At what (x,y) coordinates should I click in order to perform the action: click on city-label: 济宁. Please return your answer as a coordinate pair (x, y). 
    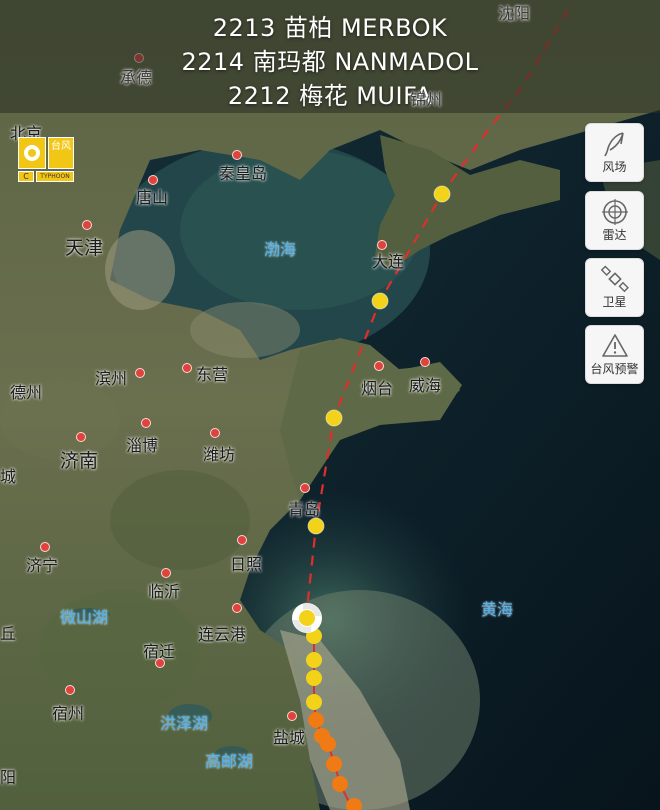
    Looking at the image, I should click on (42, 565).